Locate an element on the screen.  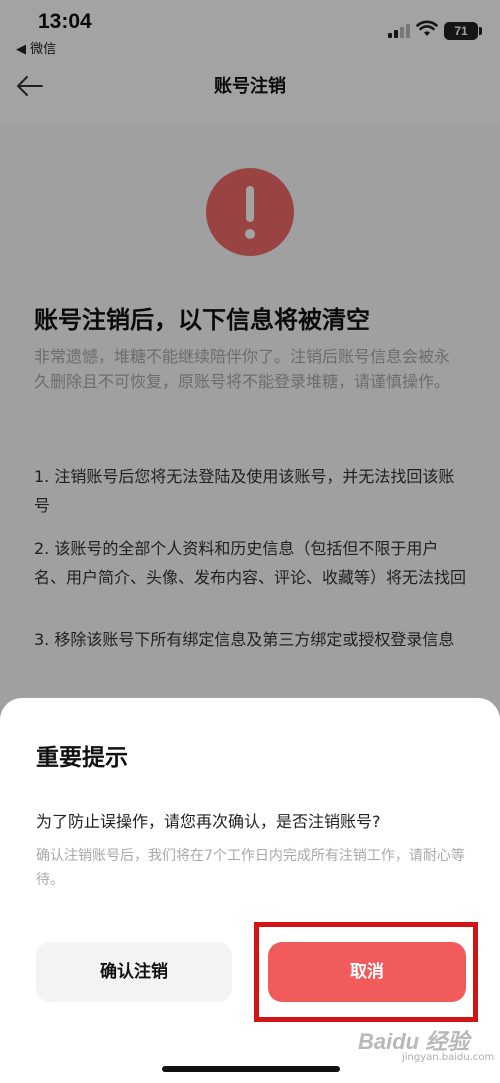
dialog-title: 重要提示 is located at coordinates (82, 758).